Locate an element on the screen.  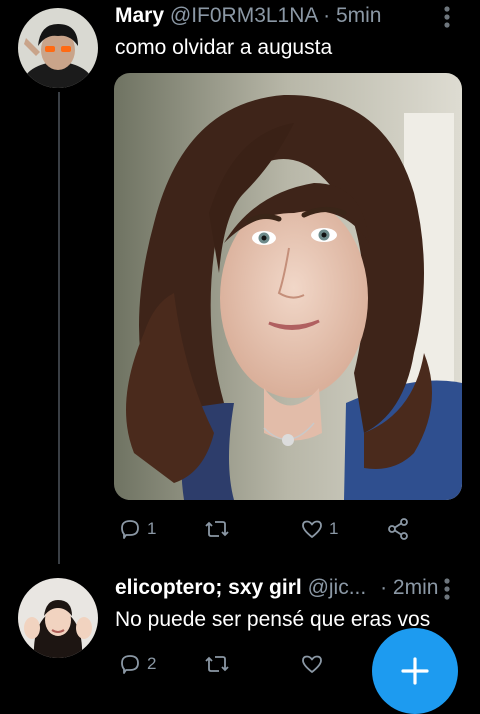
reply-button: 1 is located at coordinates (137, 529).